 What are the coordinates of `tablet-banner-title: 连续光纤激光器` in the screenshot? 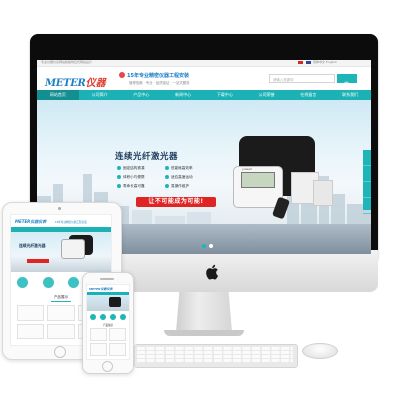 It's located at (32, 245).